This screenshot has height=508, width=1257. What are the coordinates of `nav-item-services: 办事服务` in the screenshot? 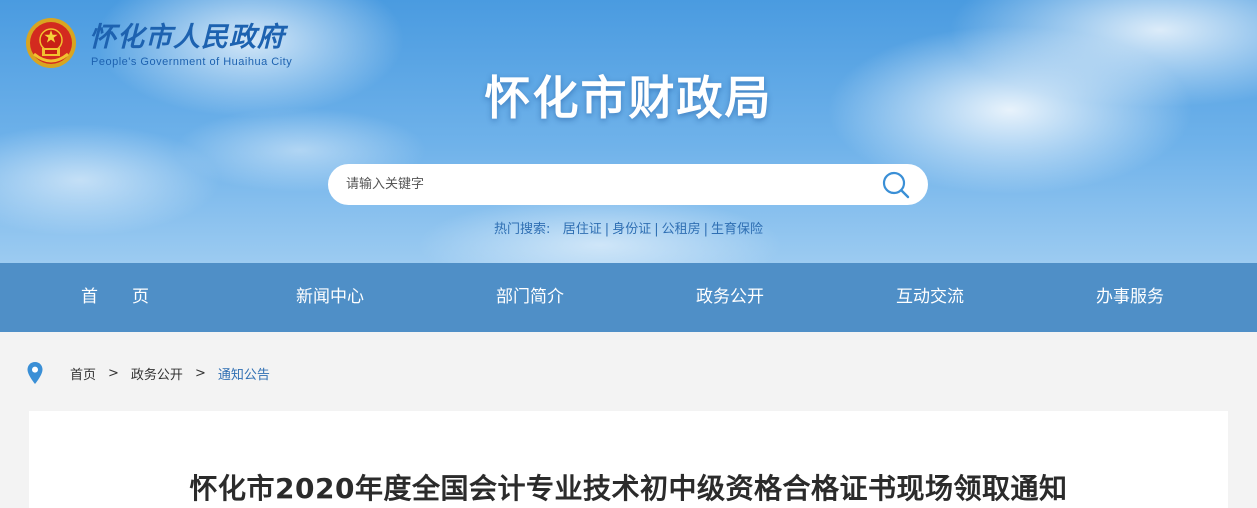 It's located at (1130, 297).